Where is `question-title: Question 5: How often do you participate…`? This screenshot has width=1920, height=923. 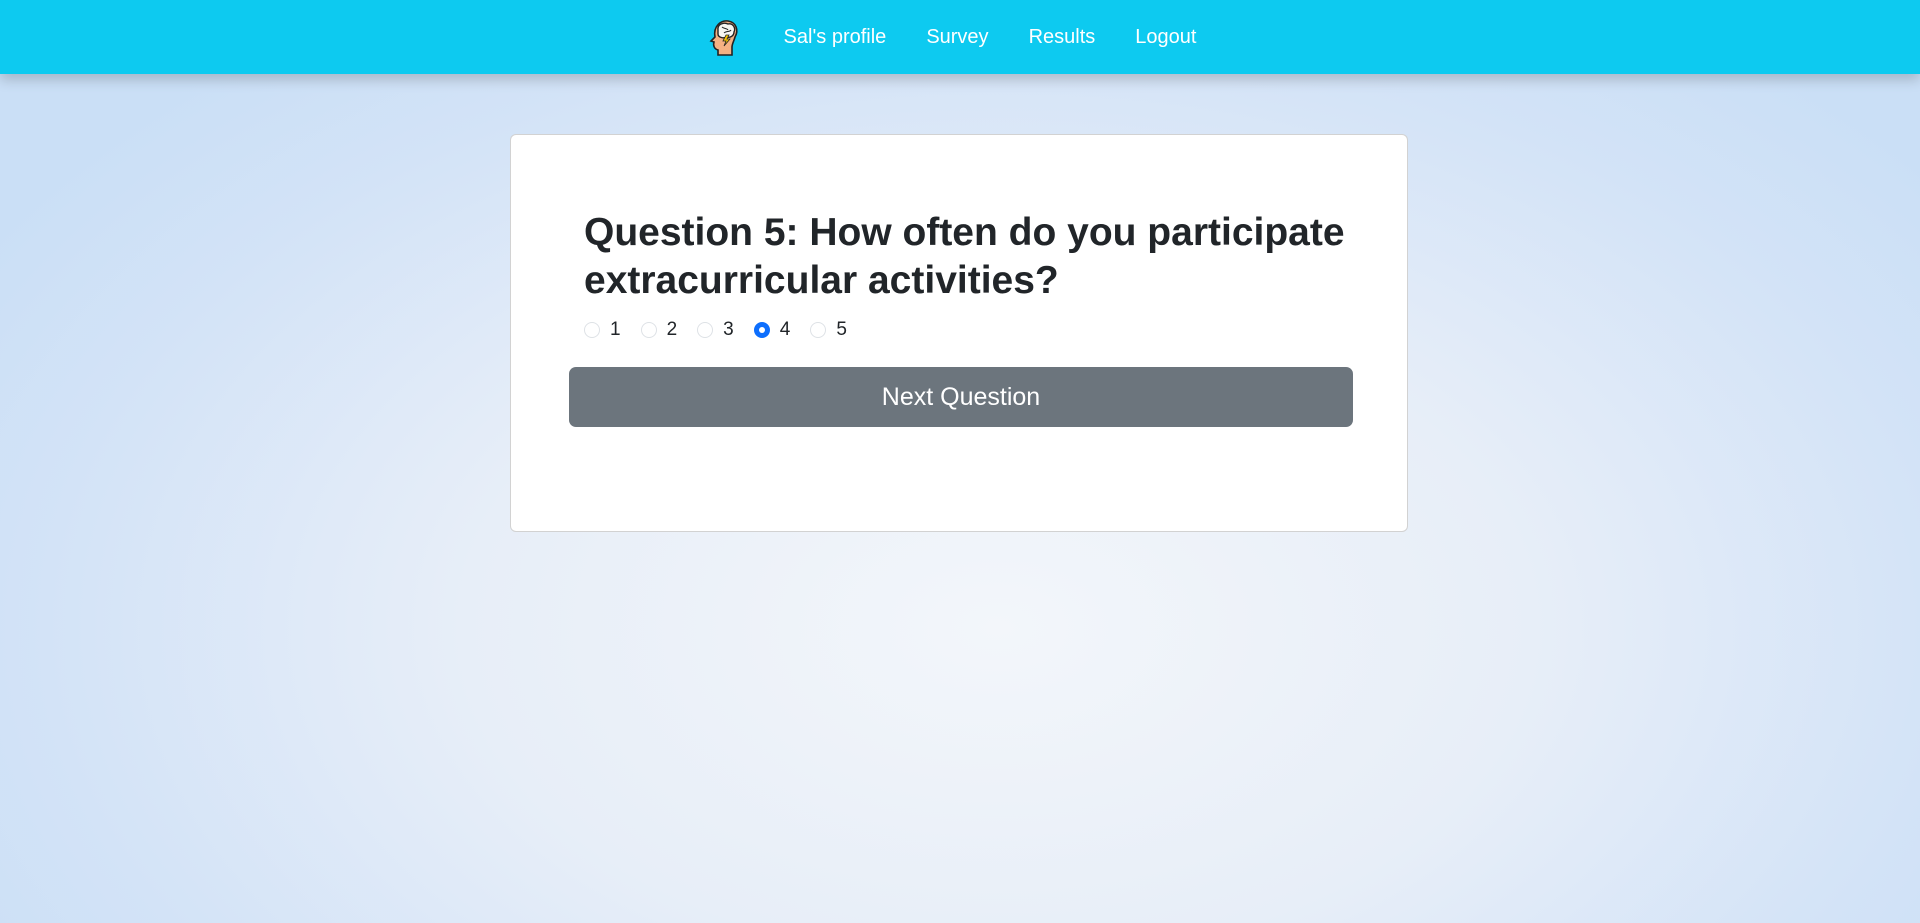 question-title: Question 5: How often do you participate… is located at coordinates (964, 256).